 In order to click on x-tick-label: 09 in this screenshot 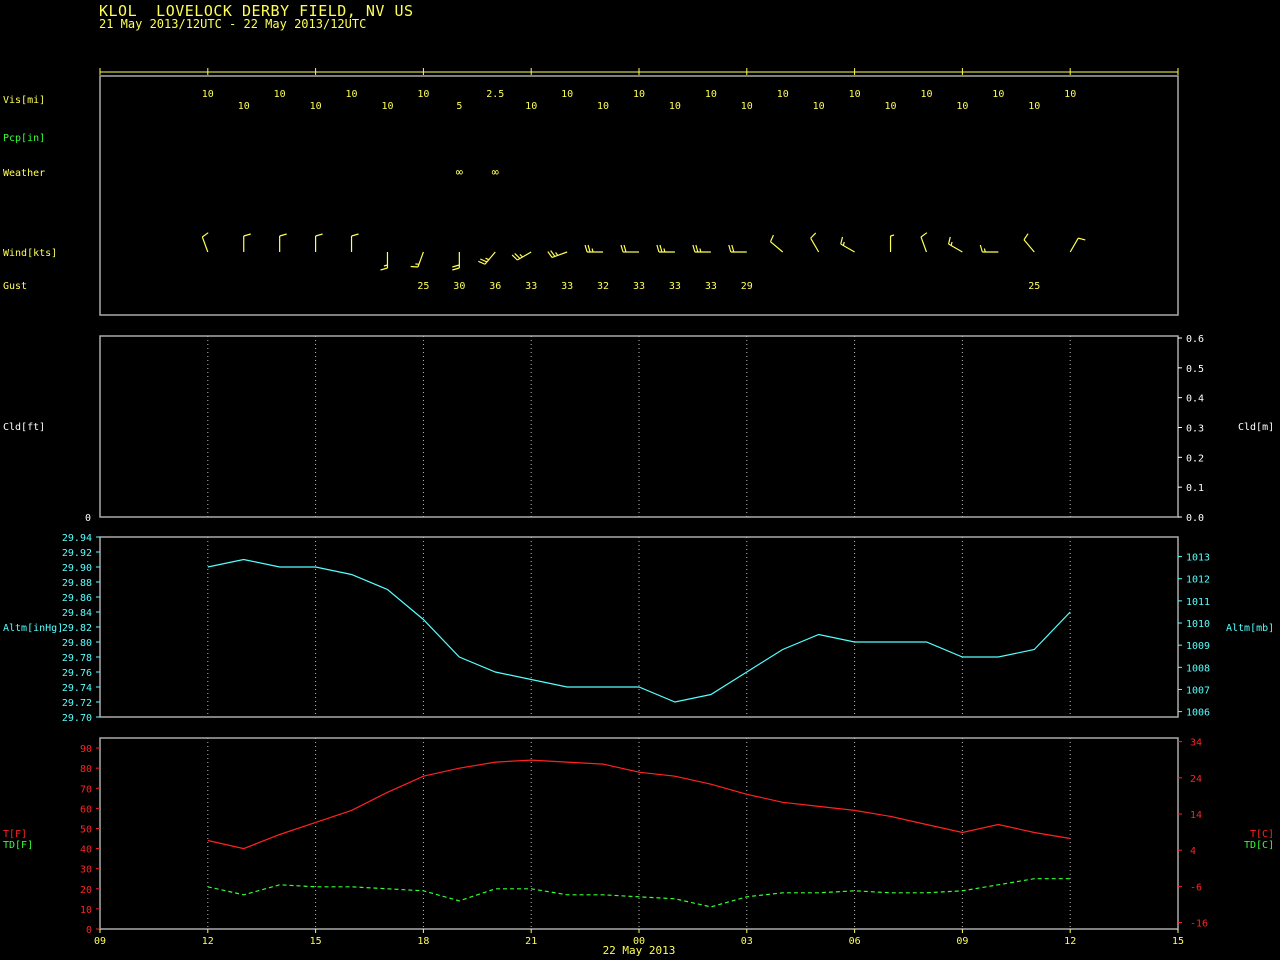, I will do `click(962, 941)`.